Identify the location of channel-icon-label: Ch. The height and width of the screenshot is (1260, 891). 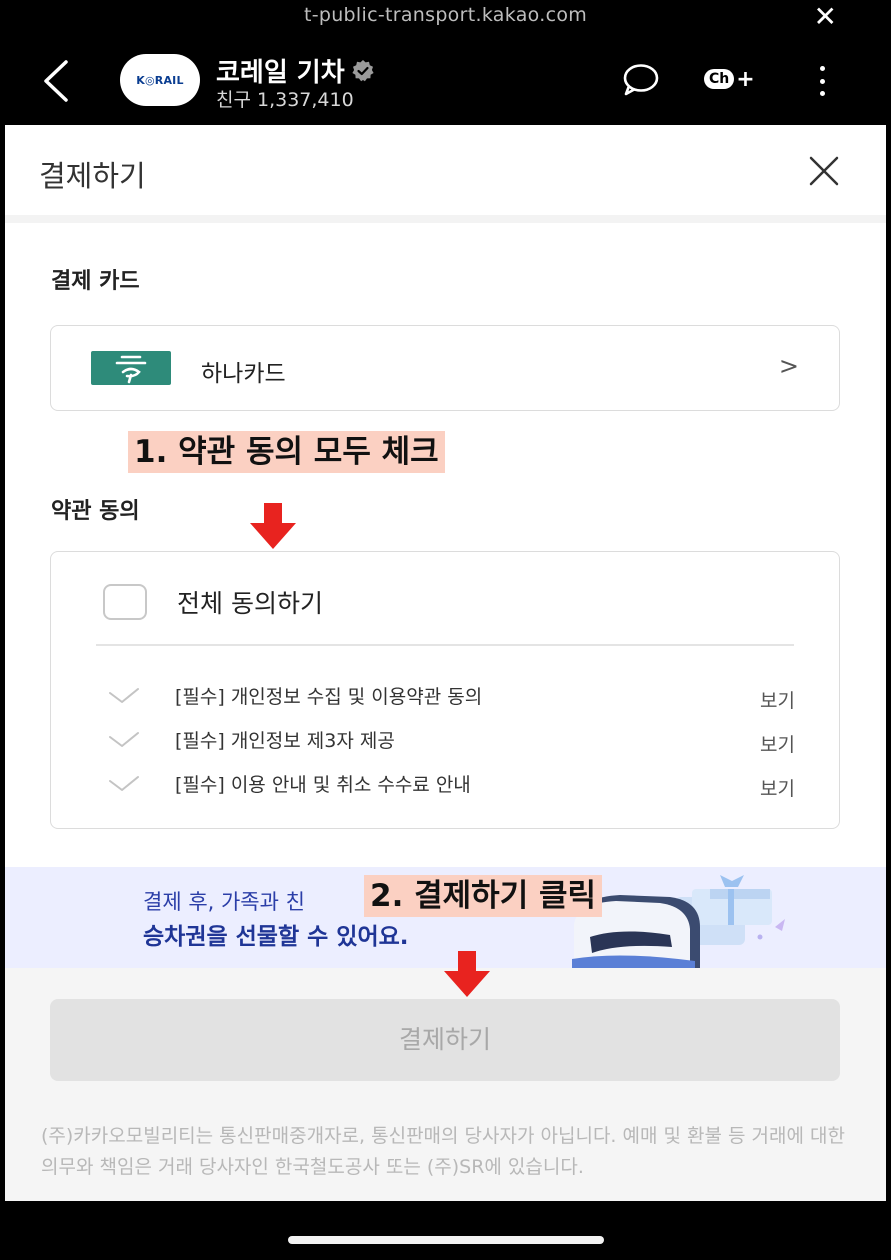
(719, 79).